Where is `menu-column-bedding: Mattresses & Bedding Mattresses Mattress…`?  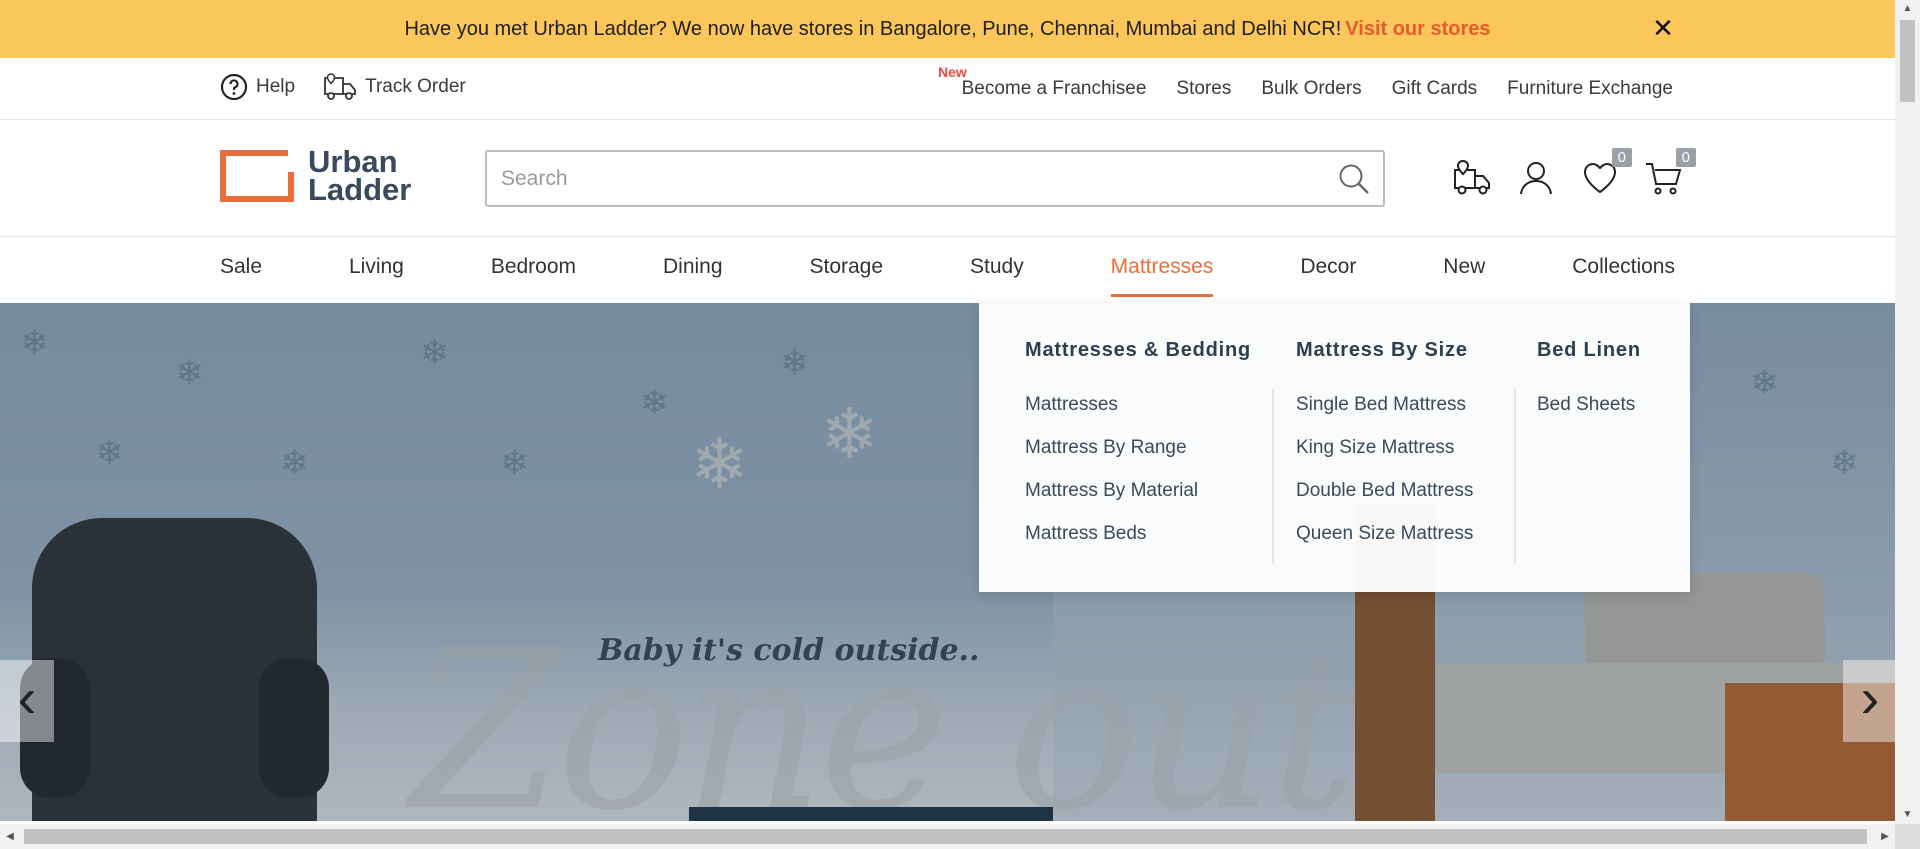 menu-column-bedding: Mattresses & Bedding Mattresses Mattress… is located at coordinates (1138, 452).